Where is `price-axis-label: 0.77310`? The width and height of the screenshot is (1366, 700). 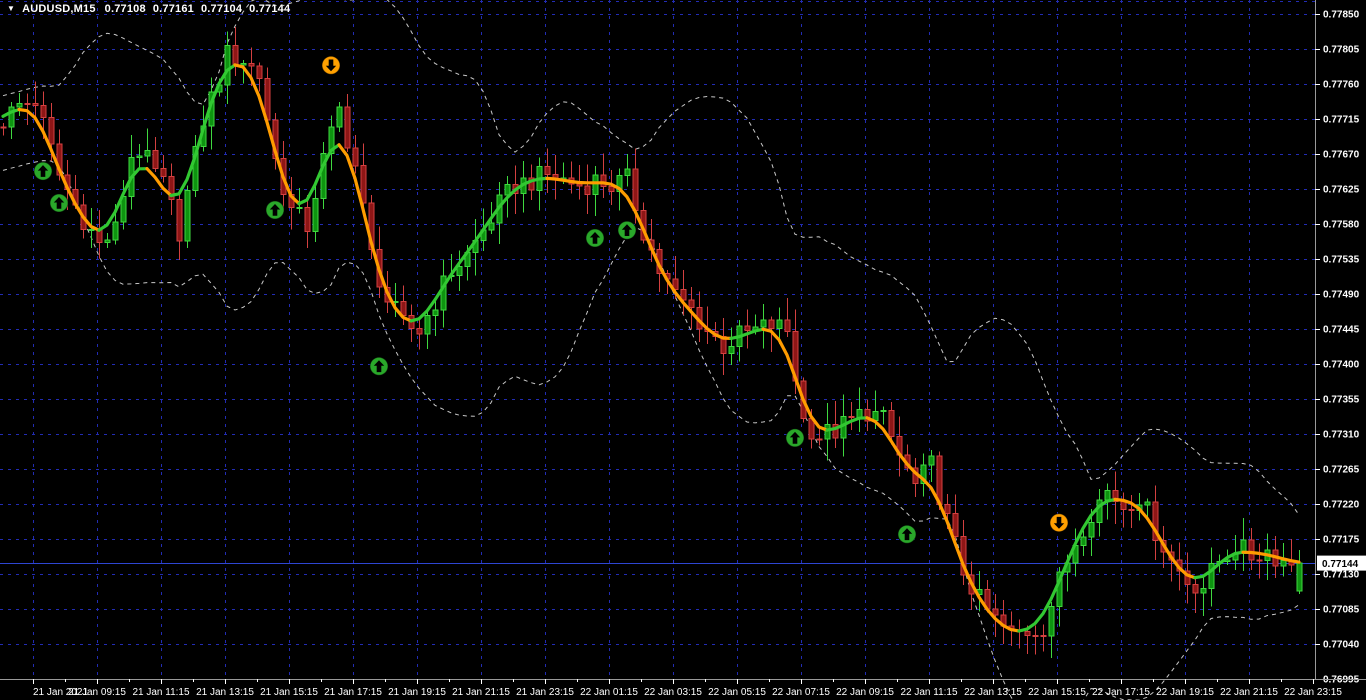
price-axis-label: 0.77310 is located at coordinates (1341, 435).